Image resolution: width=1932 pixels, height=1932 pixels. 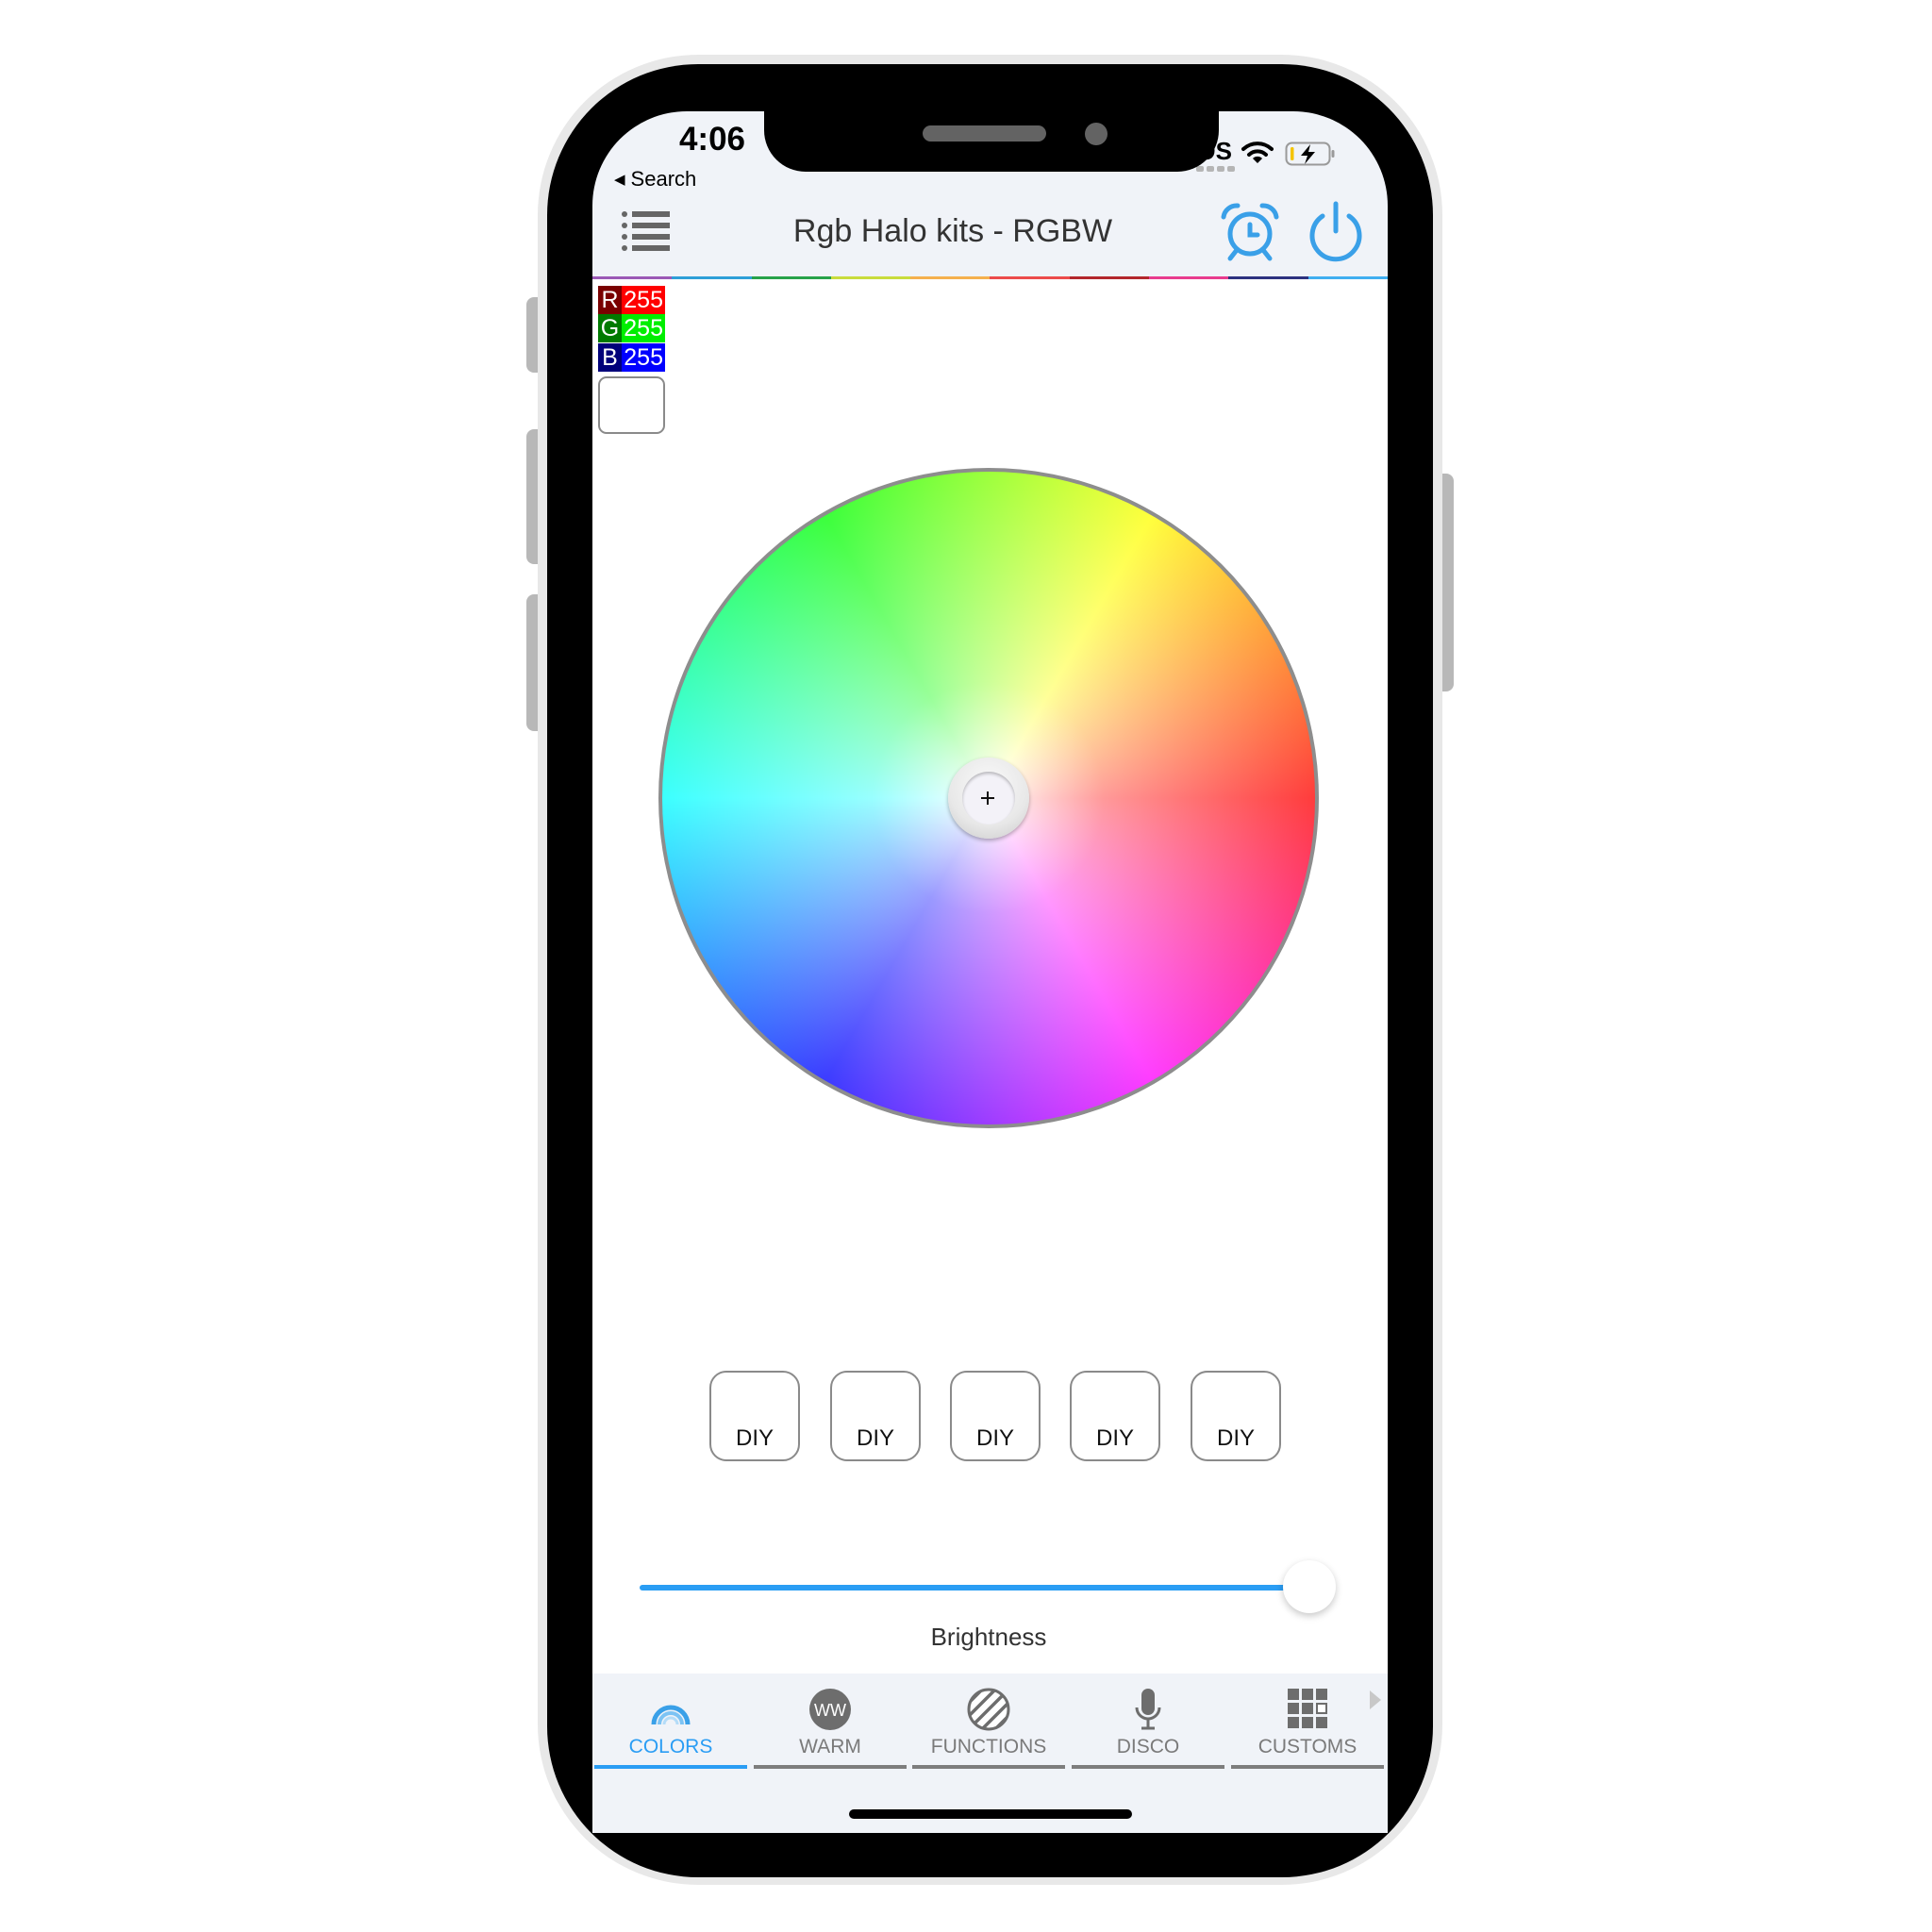 I want to click on tab-colors: COLORS, so click(x=670, y=1724).